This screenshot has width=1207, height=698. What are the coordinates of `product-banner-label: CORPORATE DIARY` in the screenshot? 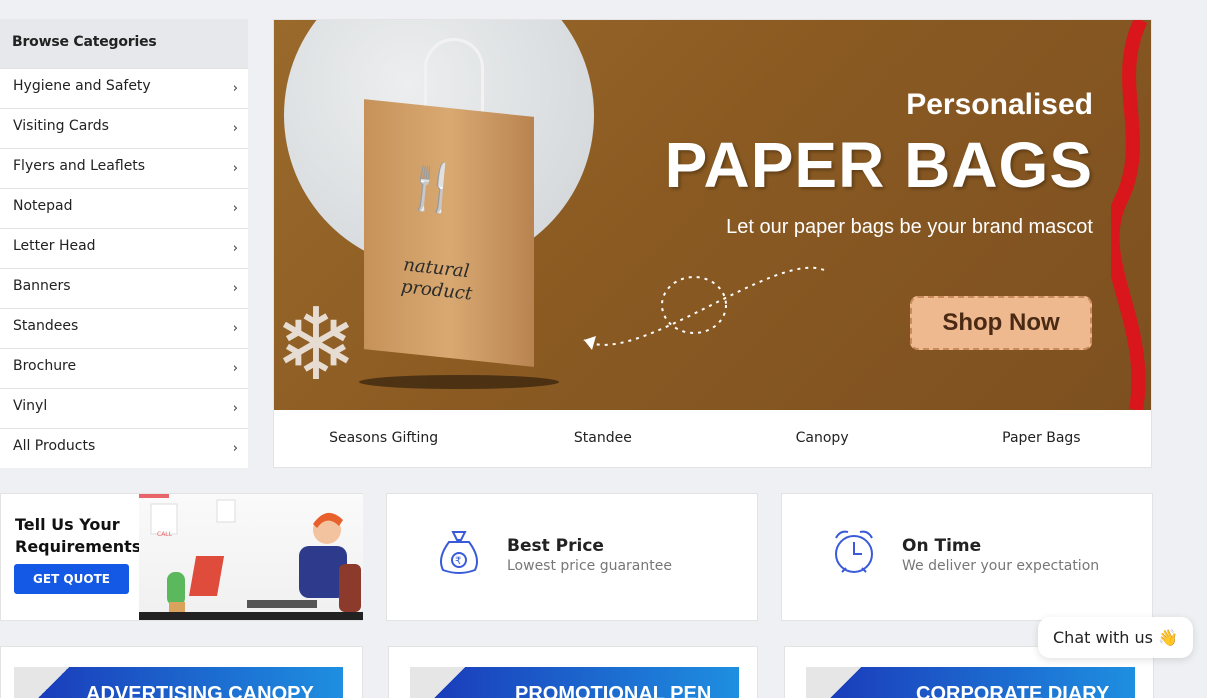 It's located at (1013, 690).